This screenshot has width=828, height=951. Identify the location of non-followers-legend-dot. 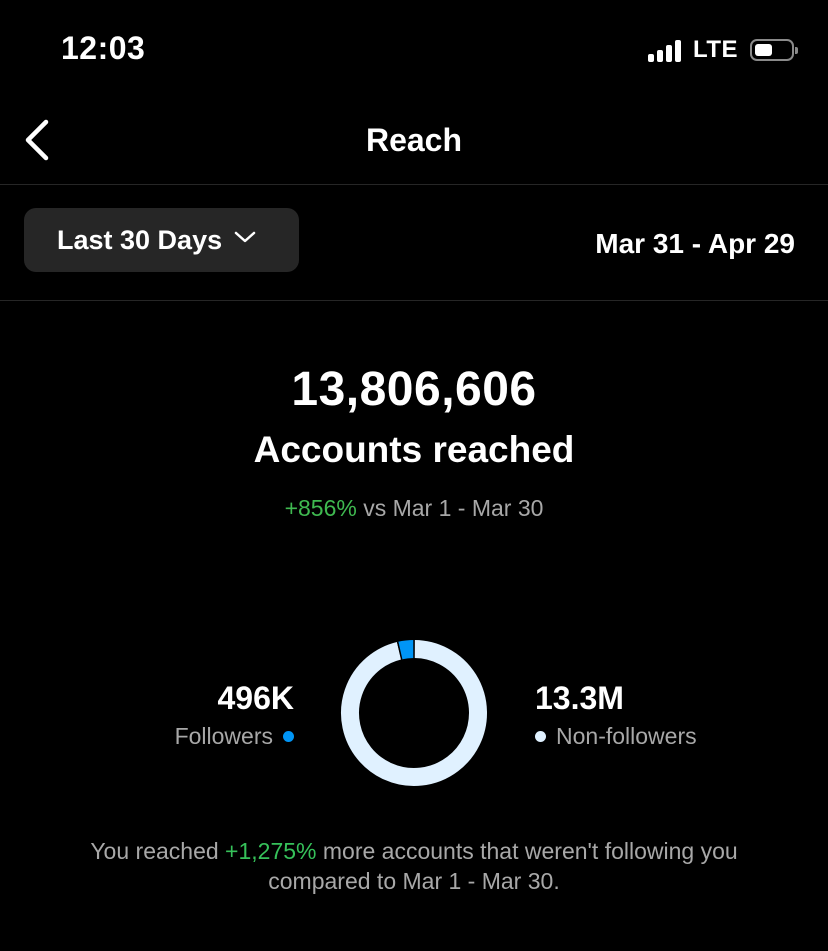
(540, 736).